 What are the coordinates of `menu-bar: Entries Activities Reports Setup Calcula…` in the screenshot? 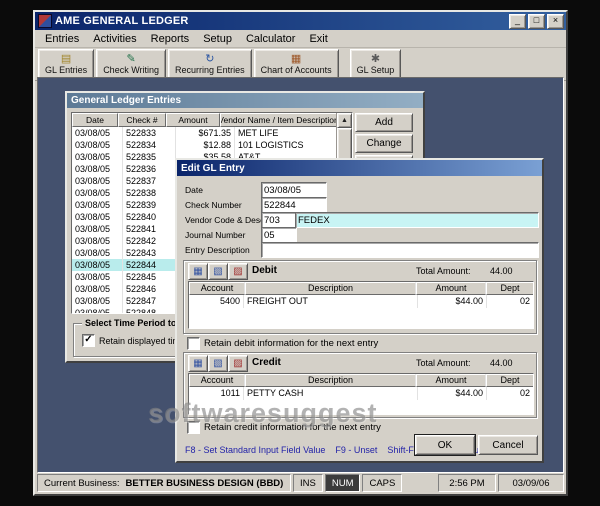 It's located at (300, 39).